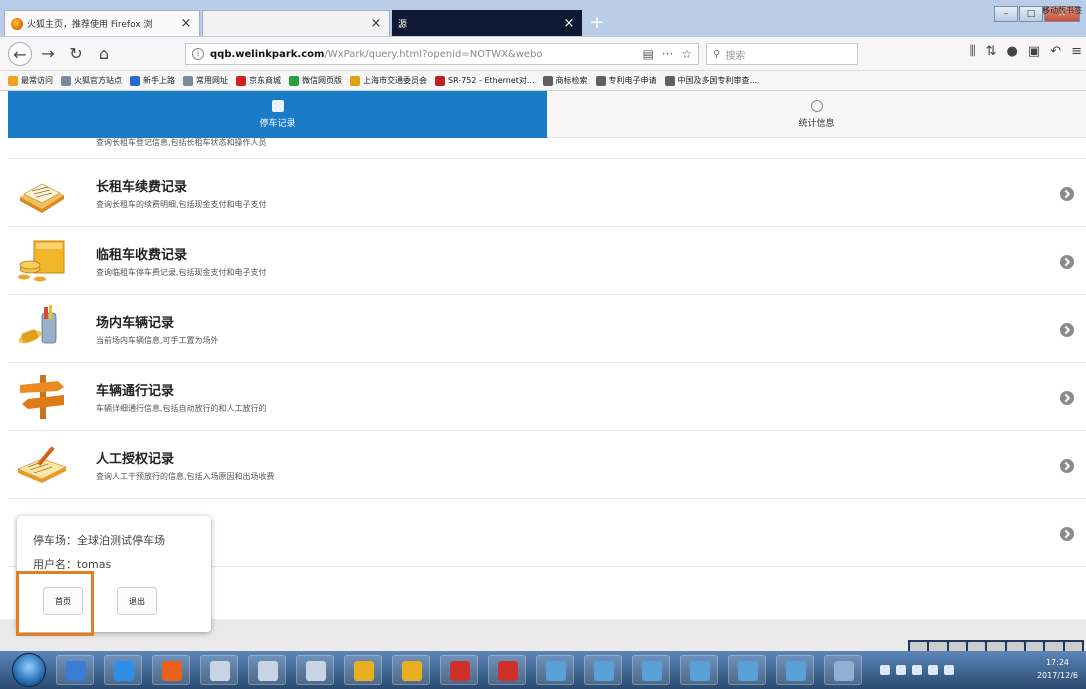 This screenshot has height=689, width=1086. I want to click on bookmark-label: 微信网页版, so click(322, 80).